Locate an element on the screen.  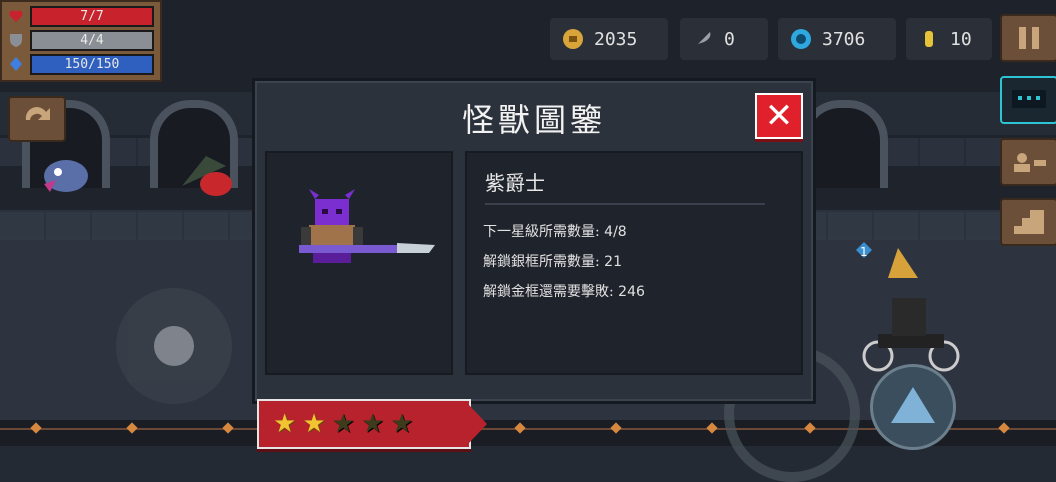
energy-crystal-icon is located at coordinates (16, 64).